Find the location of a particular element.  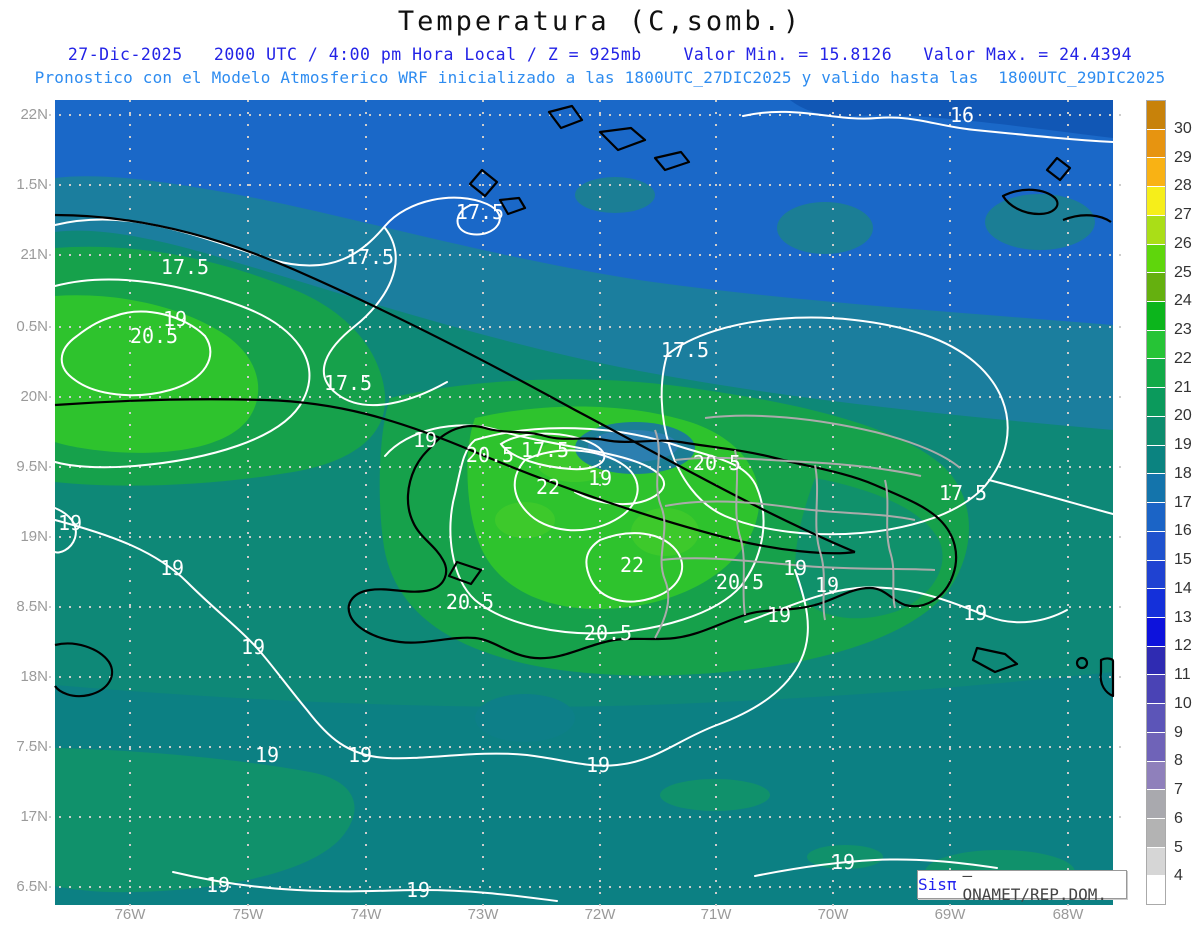

lon-tick-label: 76W is located at coordinates (130, 914).